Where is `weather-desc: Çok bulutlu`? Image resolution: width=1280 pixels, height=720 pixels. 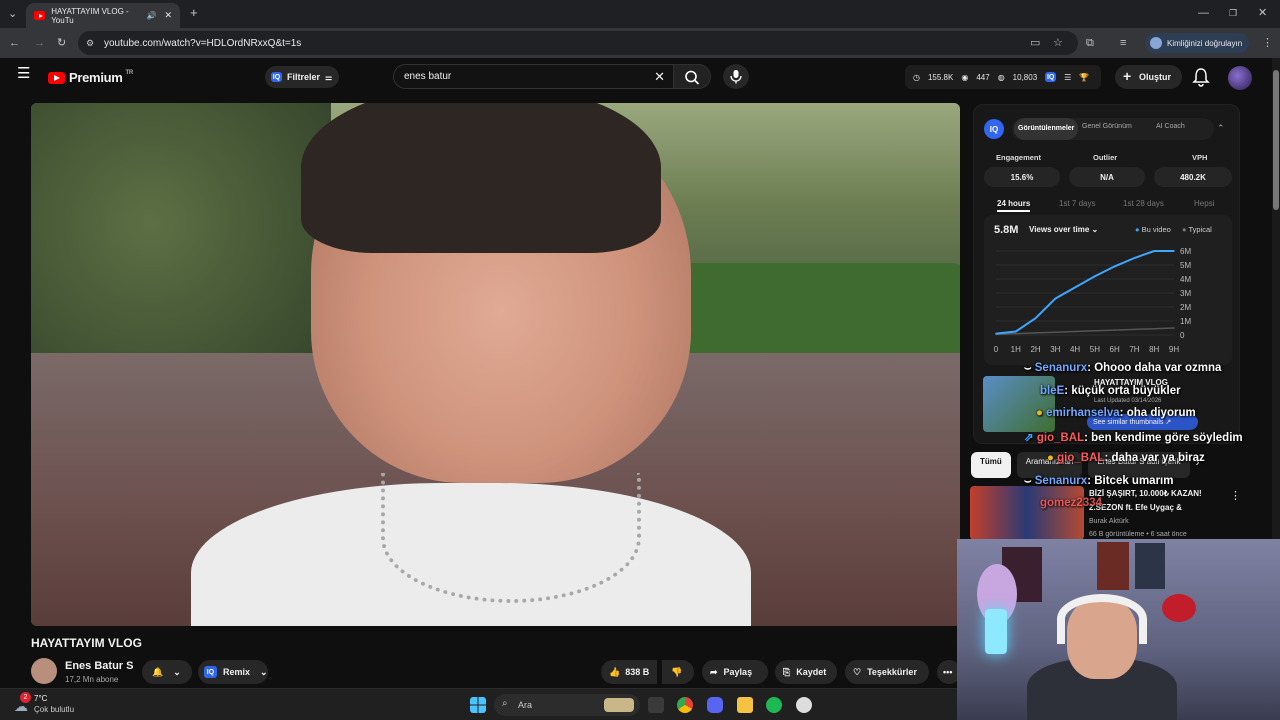 weather-desc: Çok bulutlu is located at coordinates (54, 709).